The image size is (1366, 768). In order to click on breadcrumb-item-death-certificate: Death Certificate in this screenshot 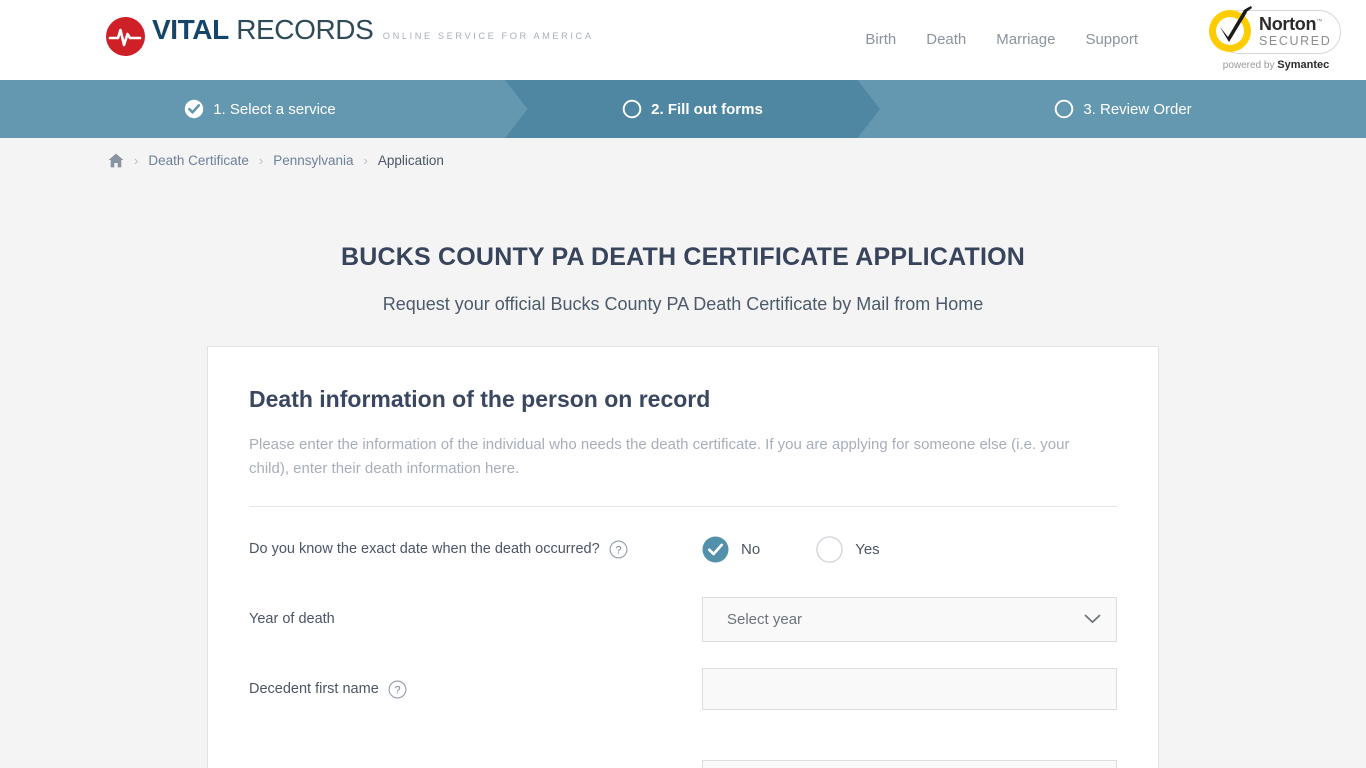, I will do `click(198, 160)`.